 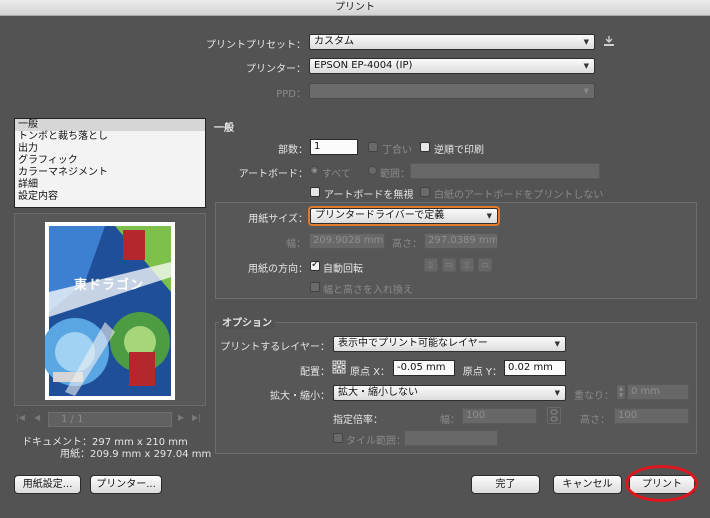 I want to click on preset-dropdown: カスタム ▼, so click(x=452, y=42).